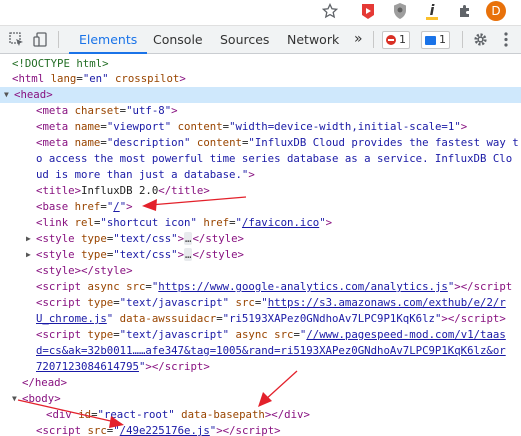 This screenshot has height=436, width=521. I want to click on avatar: D, so click(496, 11).